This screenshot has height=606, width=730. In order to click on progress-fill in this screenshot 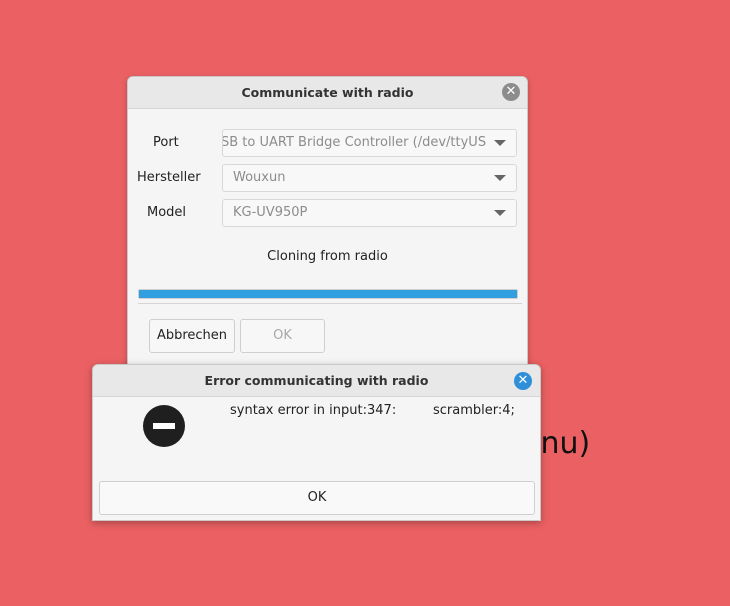, I will do `click(328, 294)`.